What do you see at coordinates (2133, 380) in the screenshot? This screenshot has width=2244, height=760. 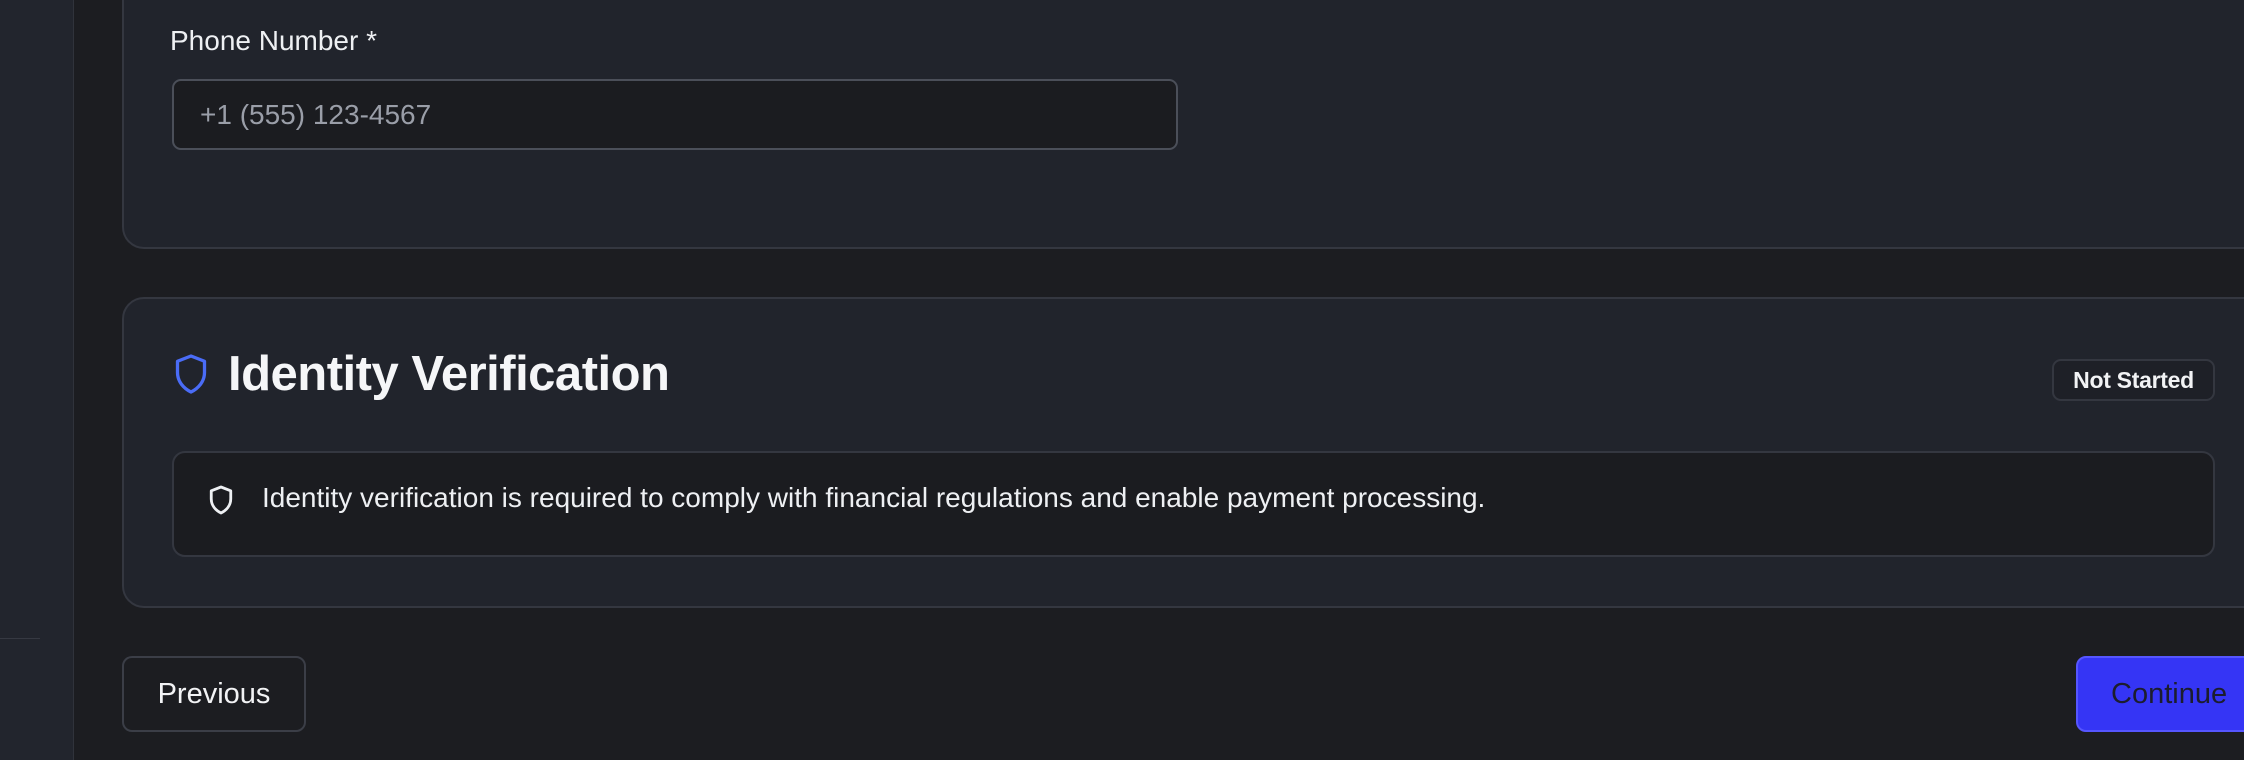 I see `status-badge: Not Started` at bounding box center [2133, 380].